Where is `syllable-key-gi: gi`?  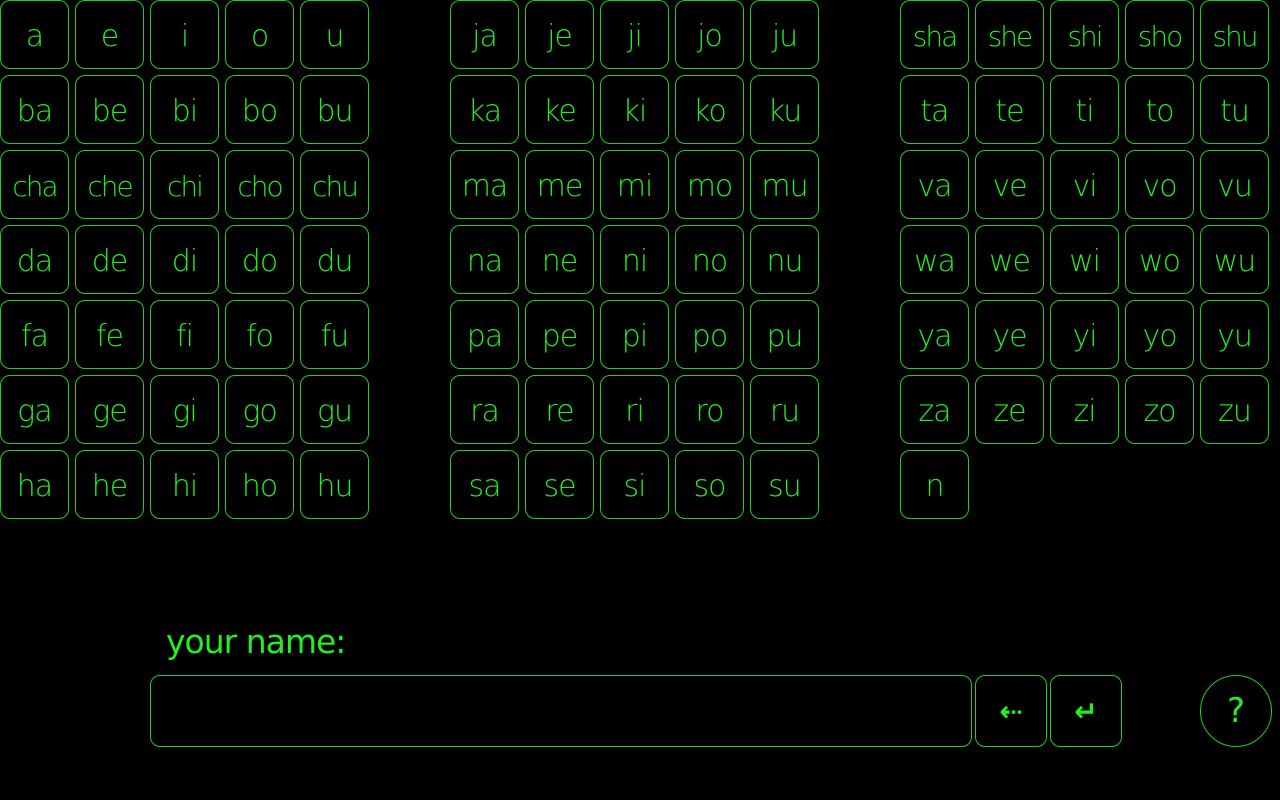
syllable-key-gi: gi is located at coordinates (184, 409).